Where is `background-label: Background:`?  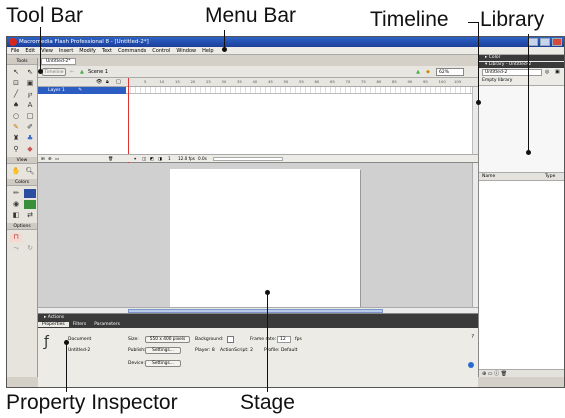
background-label: Background: is located at coordinates (209, 339).